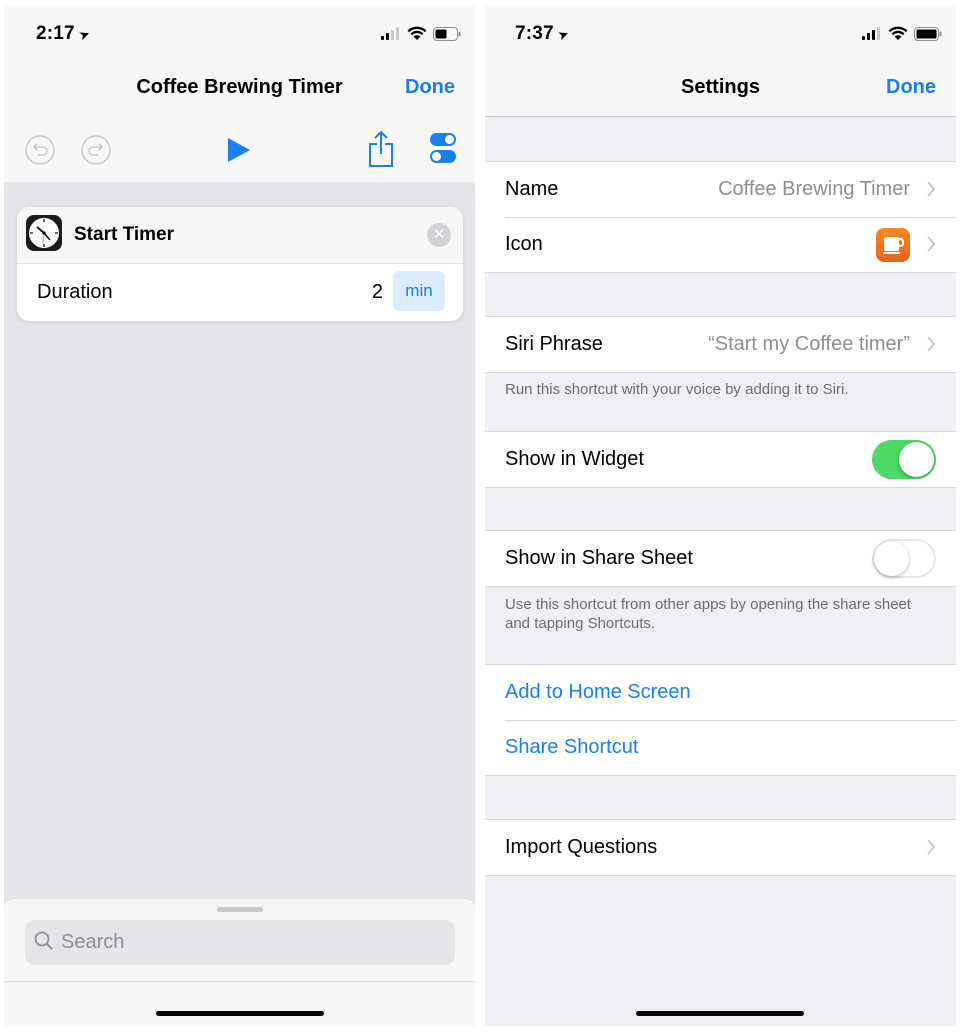  What do you see at coordinates (239, 981) in the screenshot?
I see `divider` at bounding box center [239, 981].